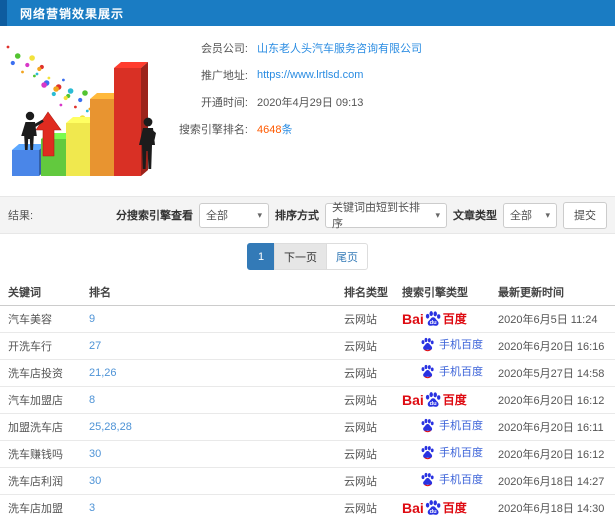 The image size is (615, 520). What do you see at coordinates (269, 129) in the screenshot?
I see `engine-rank-count-number: 4648` at bounding box center [269, 129].